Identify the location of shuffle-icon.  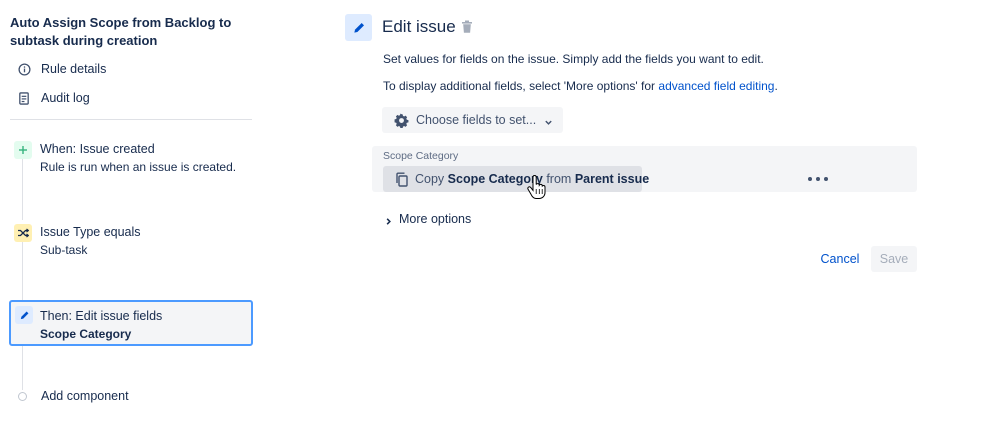
(23, 233).